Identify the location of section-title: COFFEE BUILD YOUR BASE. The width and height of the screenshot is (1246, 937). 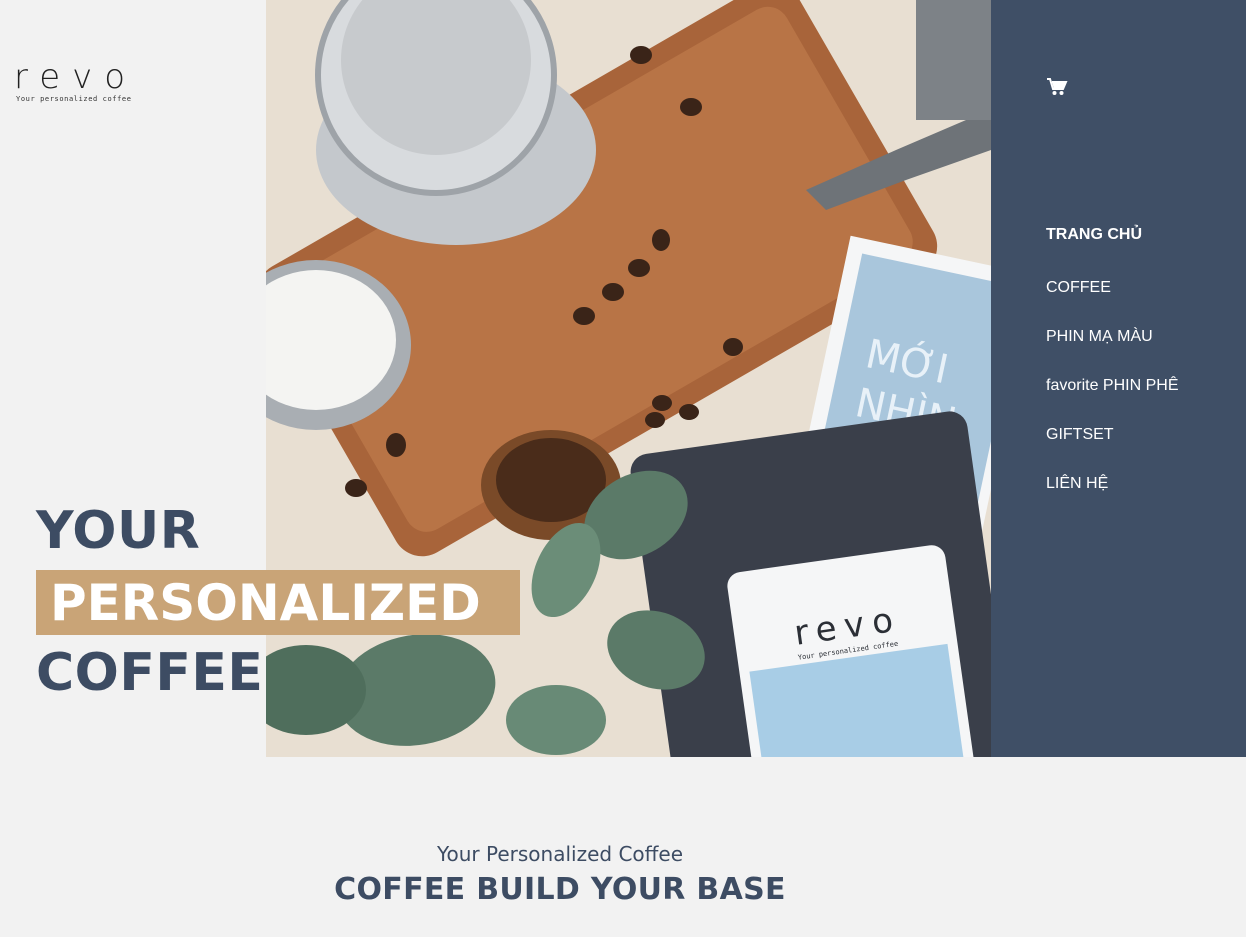
(560, 889).